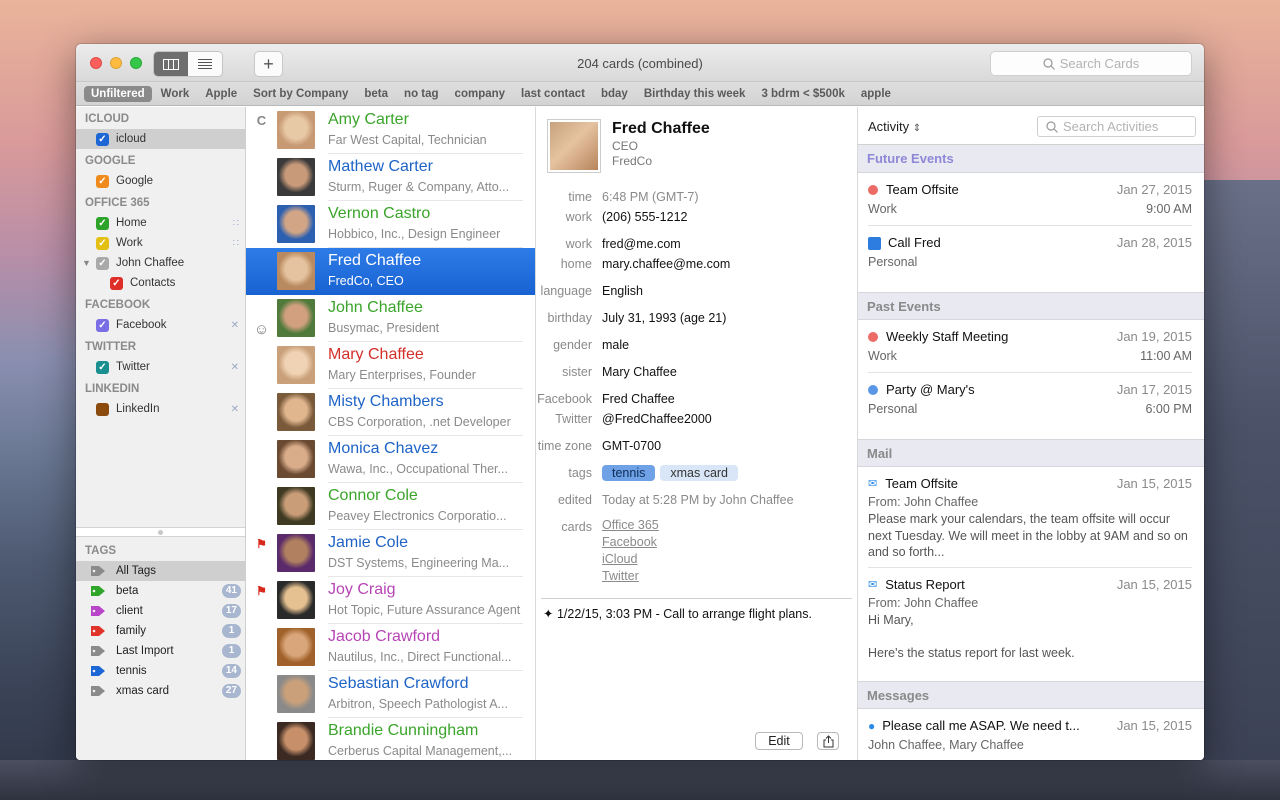 This screenshot has height=800, width=1280. What do you see at coordinates (160, 571) in the screenshot?
I see `tag-item-all-tags: All Tags` at bounding box center [160, 571].